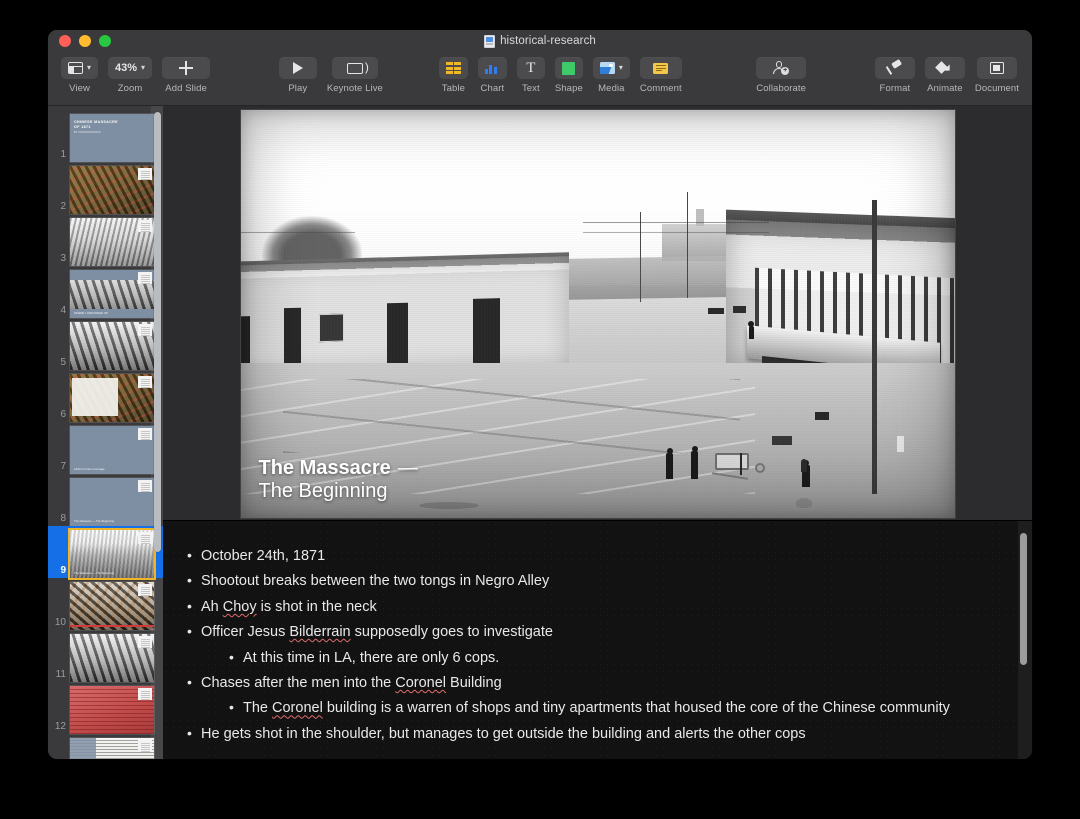 This screenshot has height=819, width=1080. I want to click on navigator-scrollbar-thumb, so click(157, 332).